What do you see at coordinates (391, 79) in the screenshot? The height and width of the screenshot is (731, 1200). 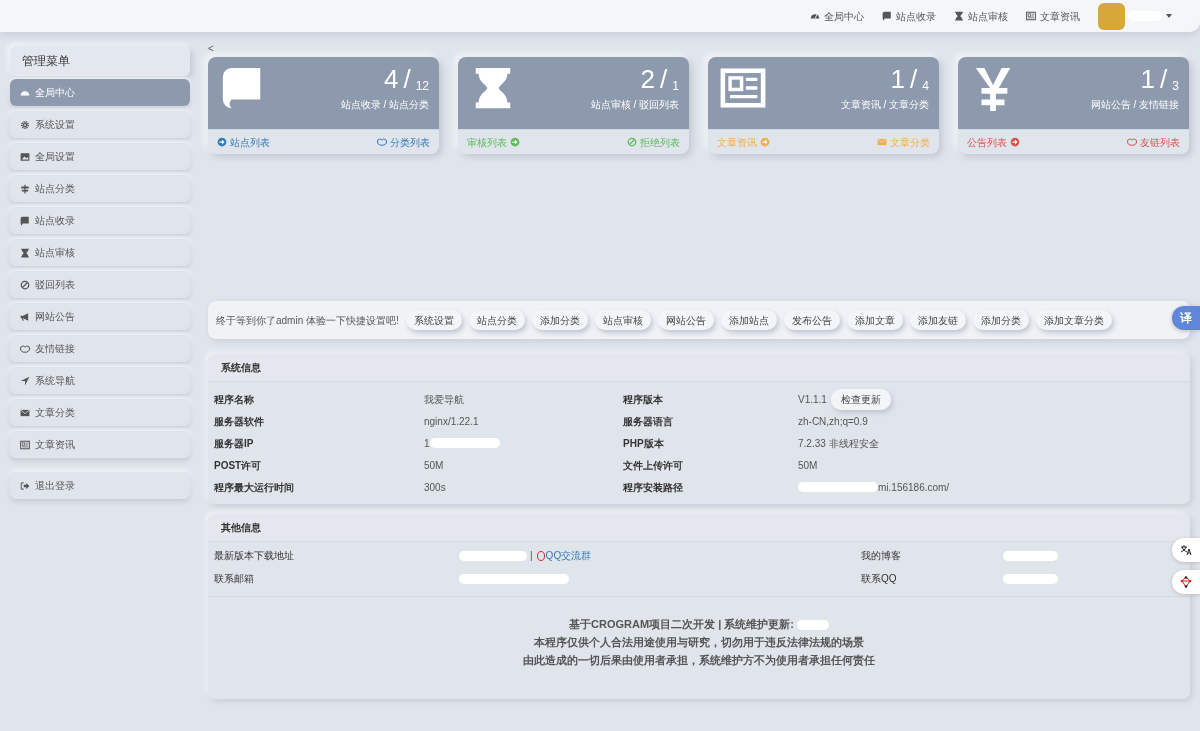 I see `stat-count: 4` at bounding box center [391, 79].